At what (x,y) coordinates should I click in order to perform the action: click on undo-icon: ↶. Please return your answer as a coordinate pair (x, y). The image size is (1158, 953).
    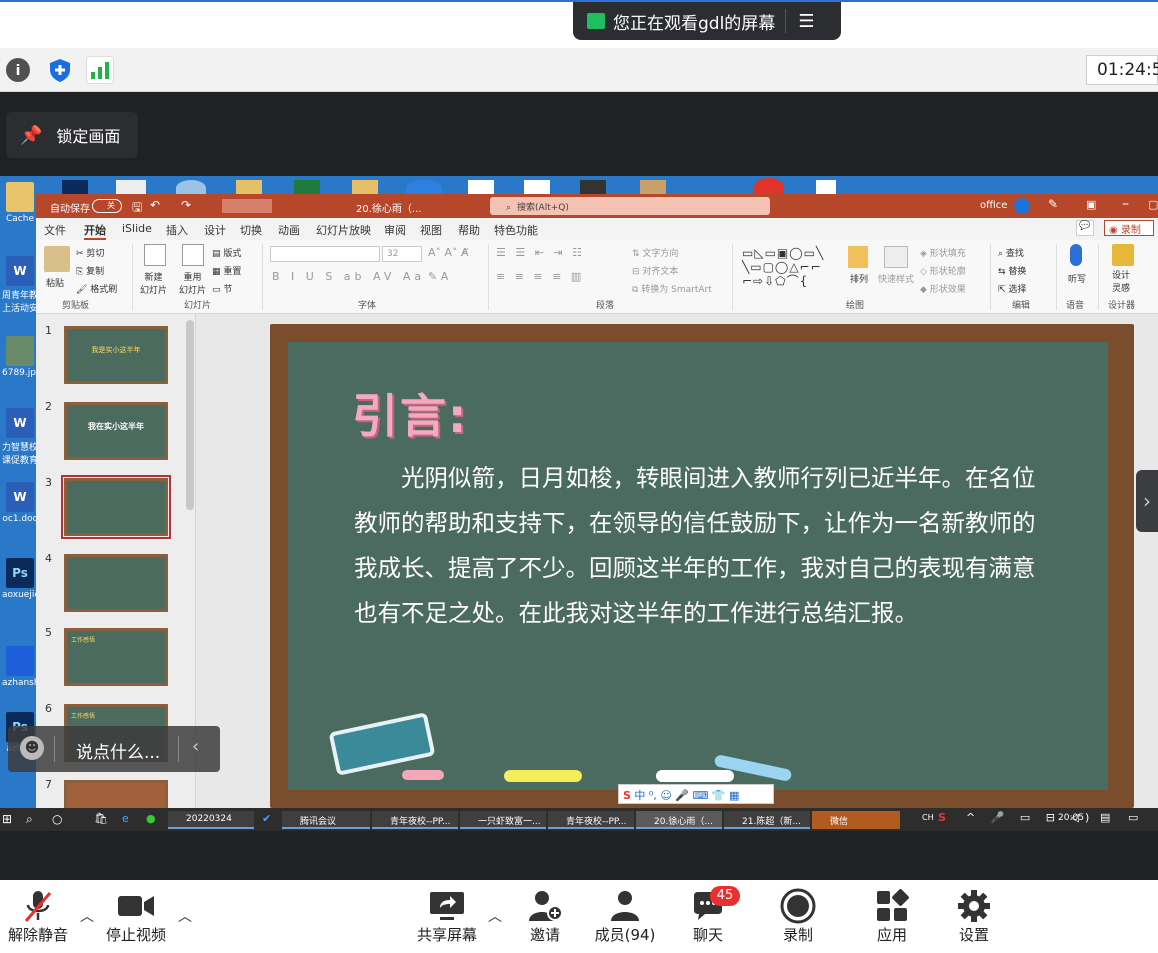
    Looking at the image, I should click on (155, 205).